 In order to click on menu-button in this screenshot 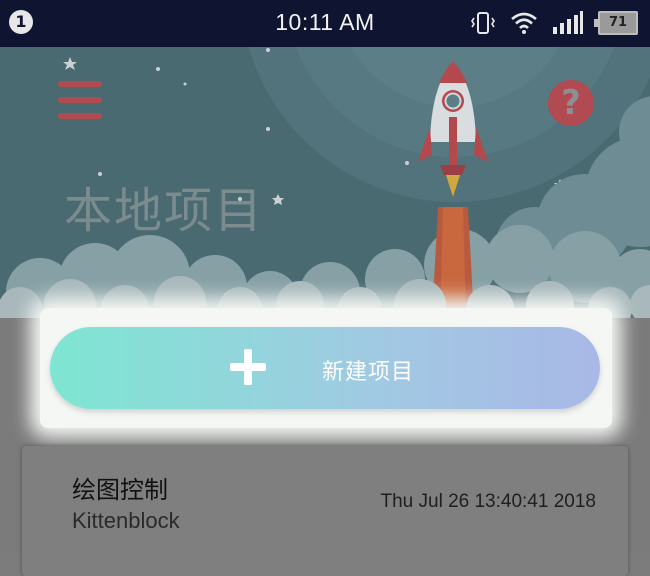, I will do `click(80, 101)`.